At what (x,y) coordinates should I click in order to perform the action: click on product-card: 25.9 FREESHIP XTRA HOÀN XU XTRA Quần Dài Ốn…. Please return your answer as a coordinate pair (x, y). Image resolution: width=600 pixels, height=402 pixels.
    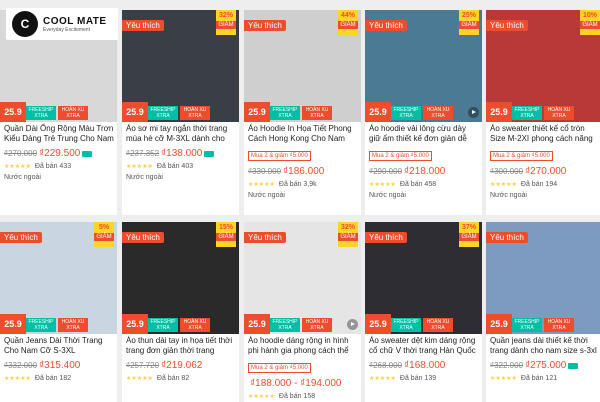
    Looking at the image, I should click on (58, 112).